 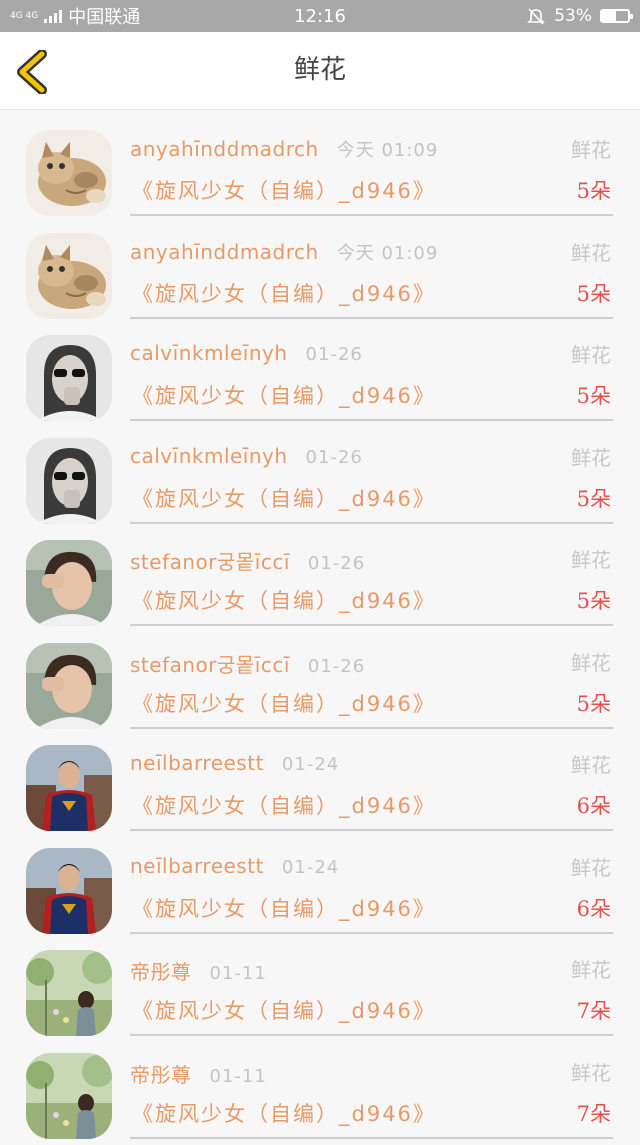 I want to click on app-header: 鲜花, so click(x=320, y=71).